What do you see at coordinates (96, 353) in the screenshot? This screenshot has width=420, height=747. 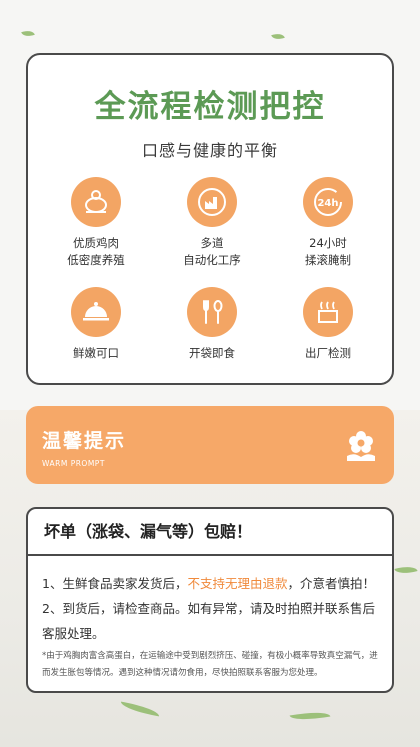 I see `feature-label: 鲜嫩可口` at bounding box center [96, 353].